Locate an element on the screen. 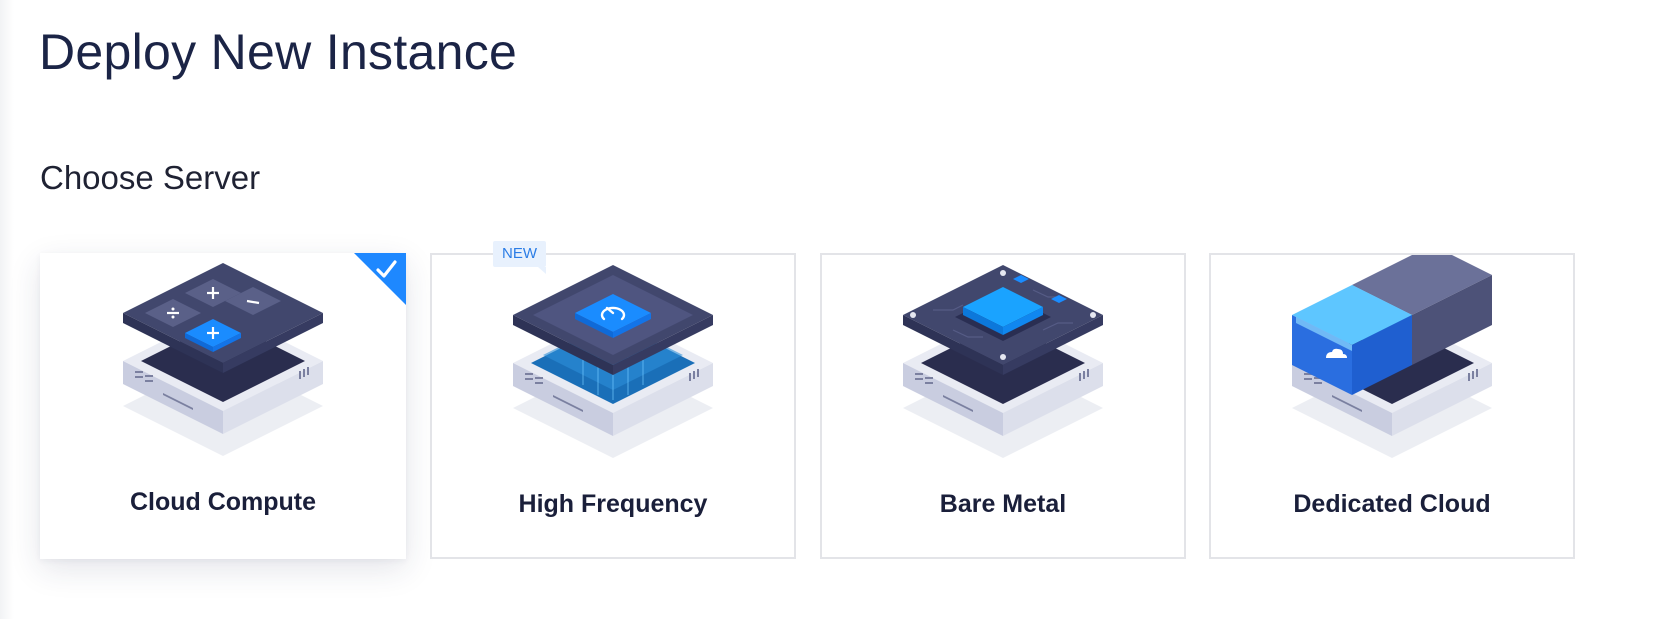  calculator-chip-icon is located at coordinates (223, 359).